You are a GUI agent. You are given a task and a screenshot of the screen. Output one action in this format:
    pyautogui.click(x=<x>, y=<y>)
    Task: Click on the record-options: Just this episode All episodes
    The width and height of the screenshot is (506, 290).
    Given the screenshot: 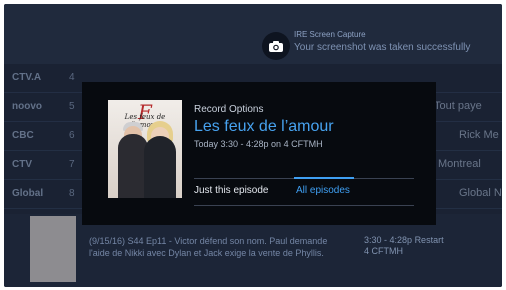 What is the action you would take?
    pyautogui.click(x=304, y=191)
    